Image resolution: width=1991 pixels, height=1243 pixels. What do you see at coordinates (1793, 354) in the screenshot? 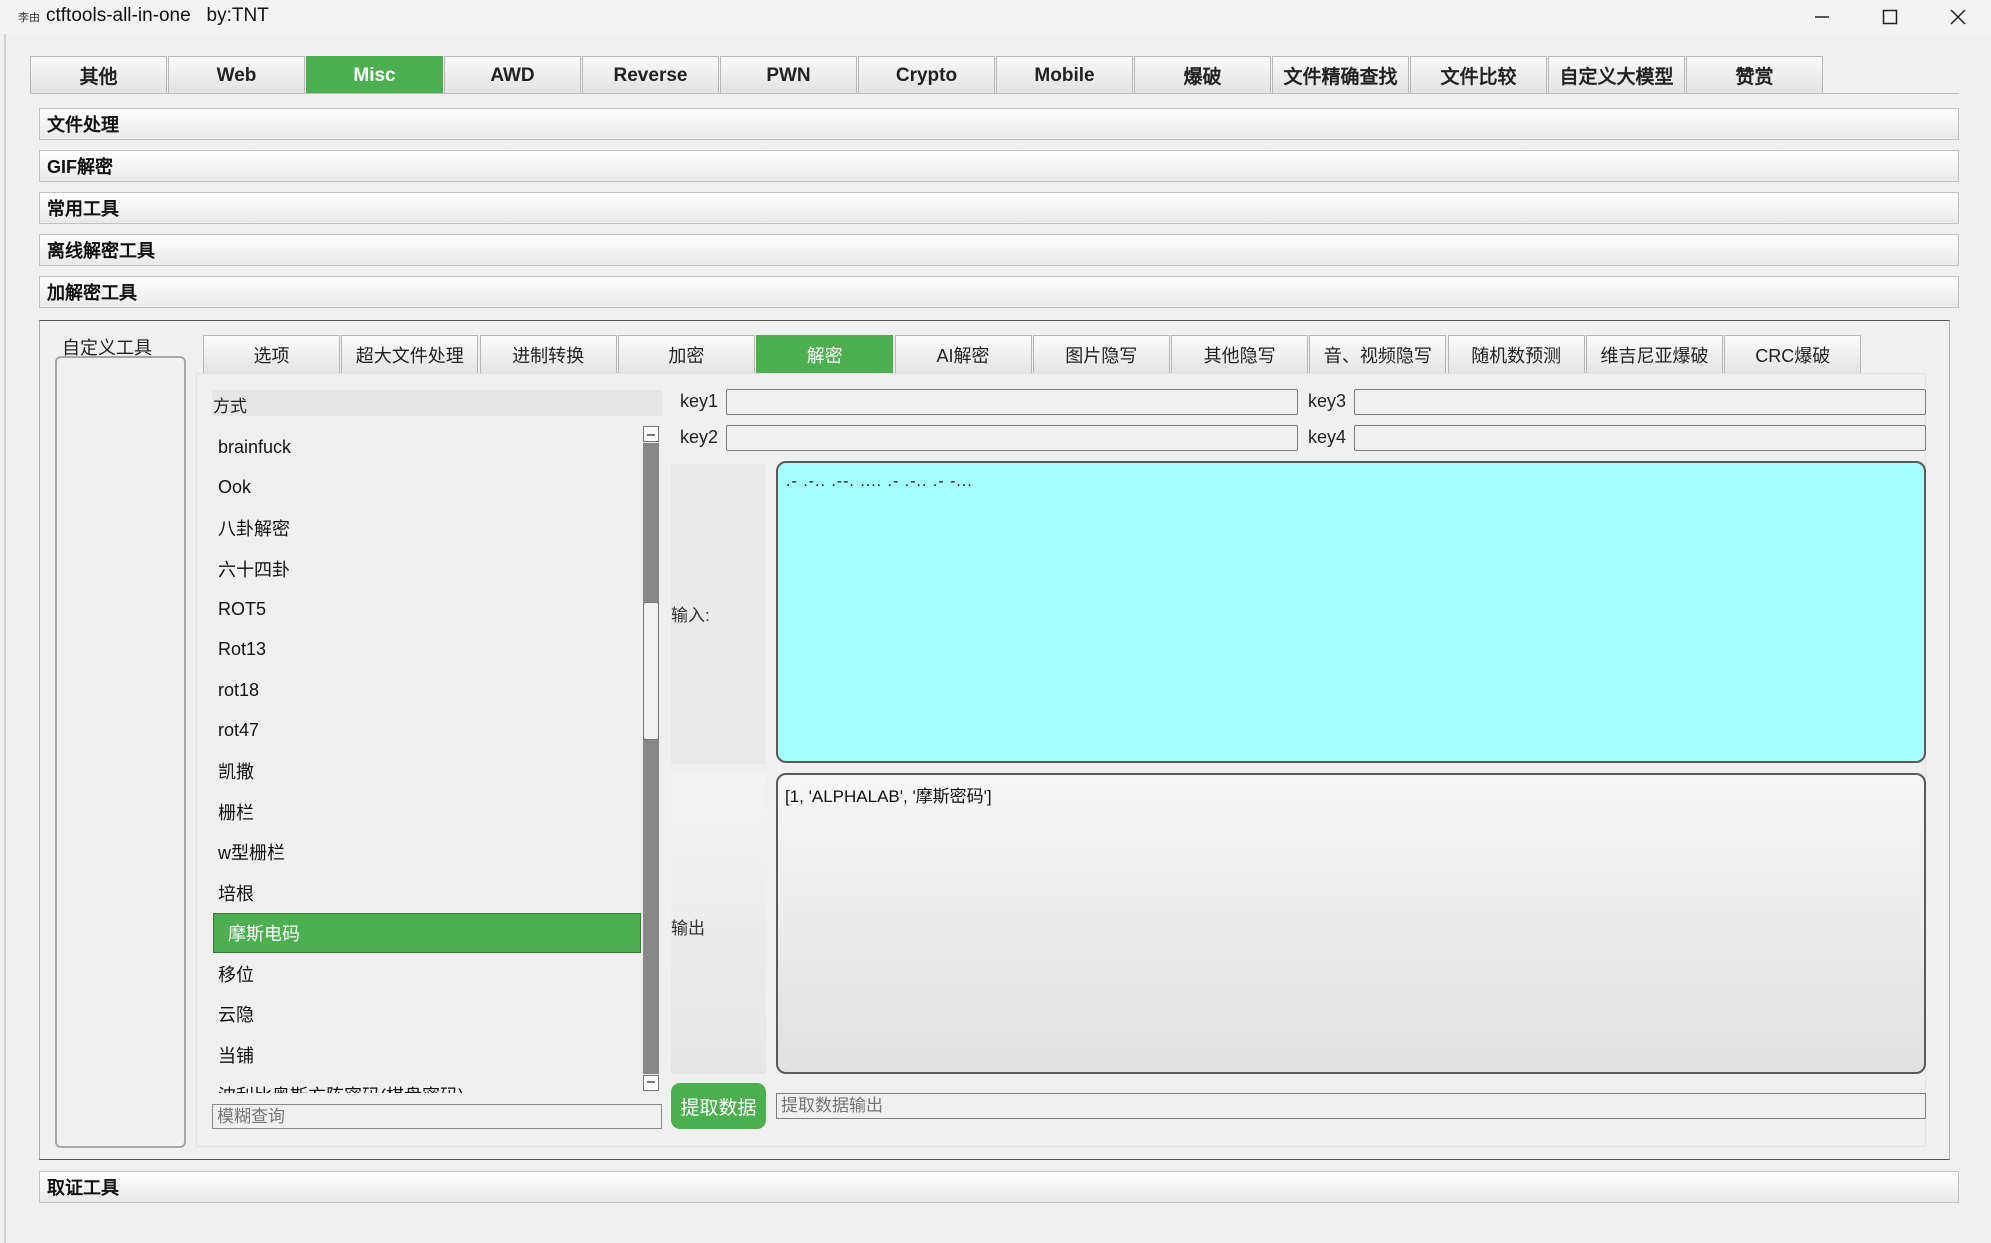
I see `sub-tab-item: CRC爆破` at bounding box center [1793, 354].